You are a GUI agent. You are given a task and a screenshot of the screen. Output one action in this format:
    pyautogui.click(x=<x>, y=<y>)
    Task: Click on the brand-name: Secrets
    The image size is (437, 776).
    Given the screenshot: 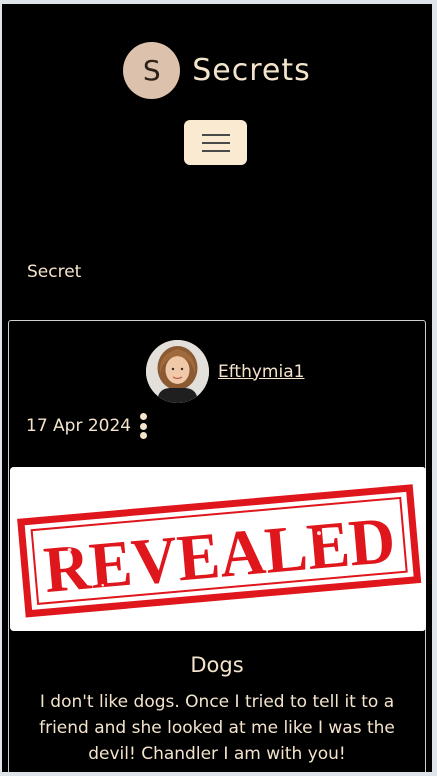 What is the action you would take?
    pyautogui.click(x=251, y=70)
    